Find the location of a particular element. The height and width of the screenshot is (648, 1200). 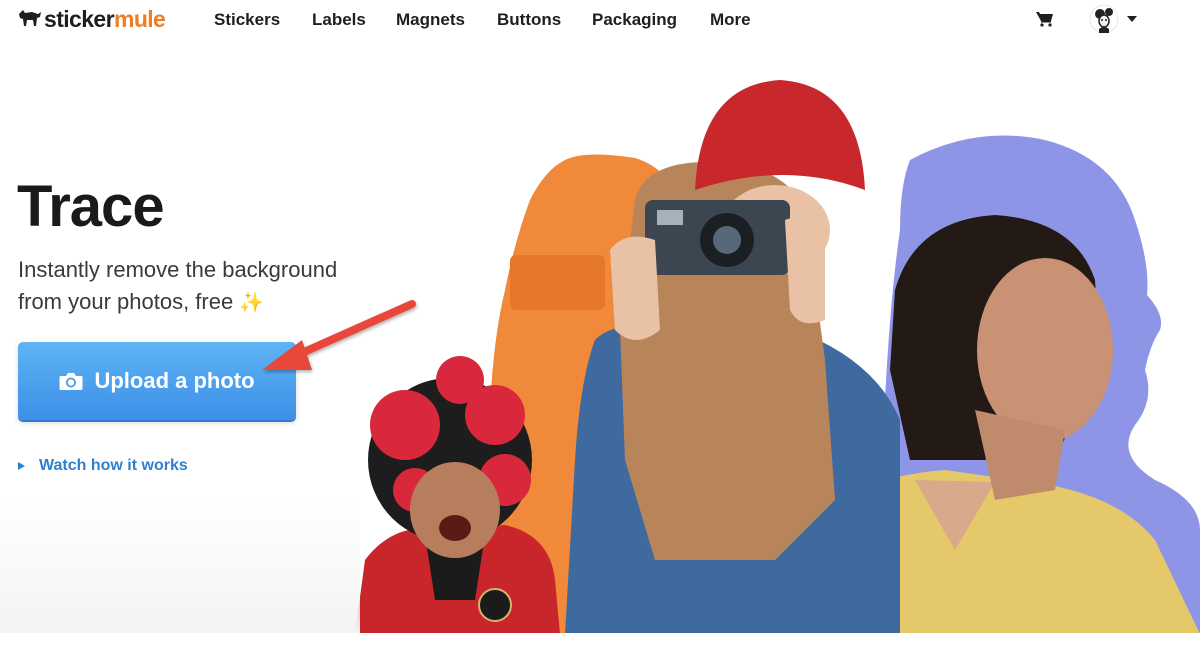

orange-camera is located at coordinates (557, 282).